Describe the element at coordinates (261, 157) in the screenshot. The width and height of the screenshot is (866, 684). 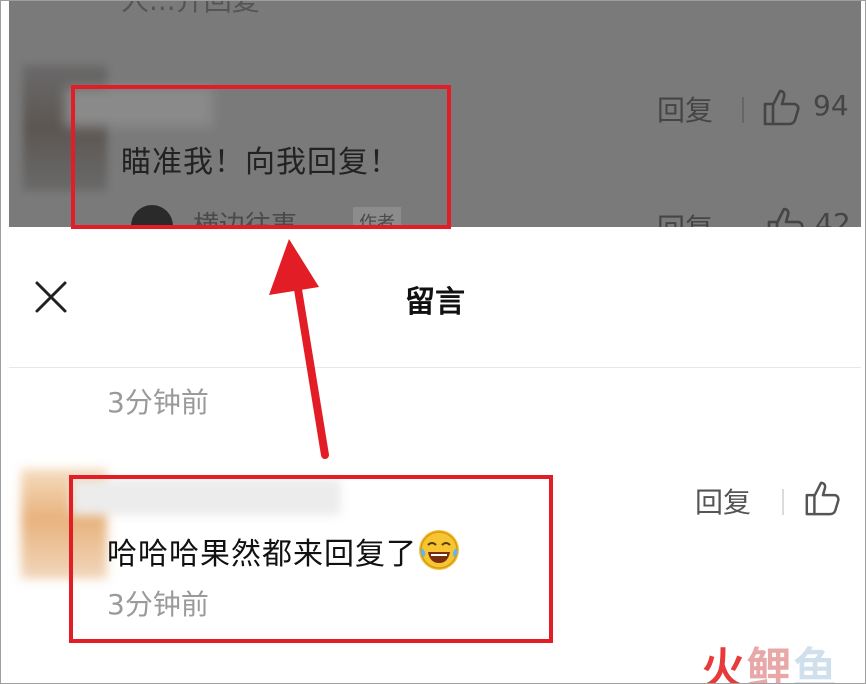
I see `annotation-box-top` at that location.